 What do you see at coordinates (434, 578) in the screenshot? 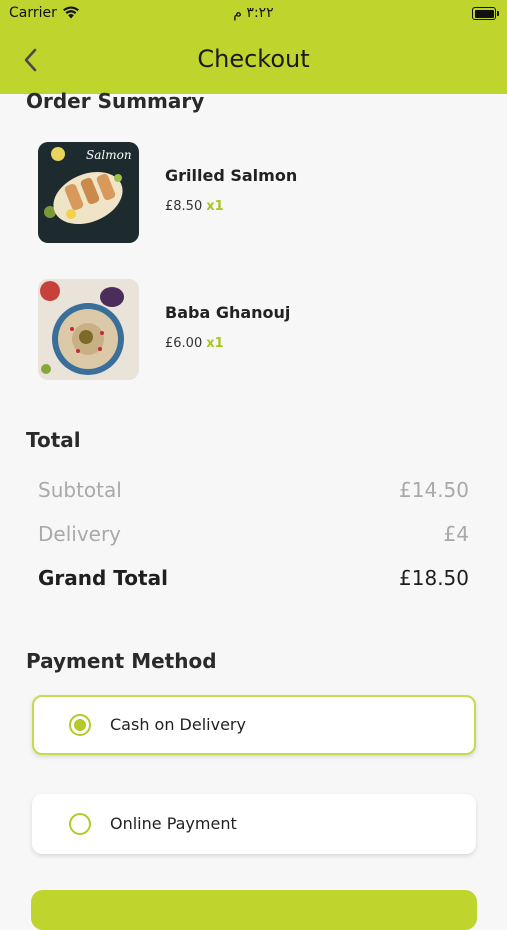
I see `grand-total-value: £18.50` at bounding box center [434, 578].